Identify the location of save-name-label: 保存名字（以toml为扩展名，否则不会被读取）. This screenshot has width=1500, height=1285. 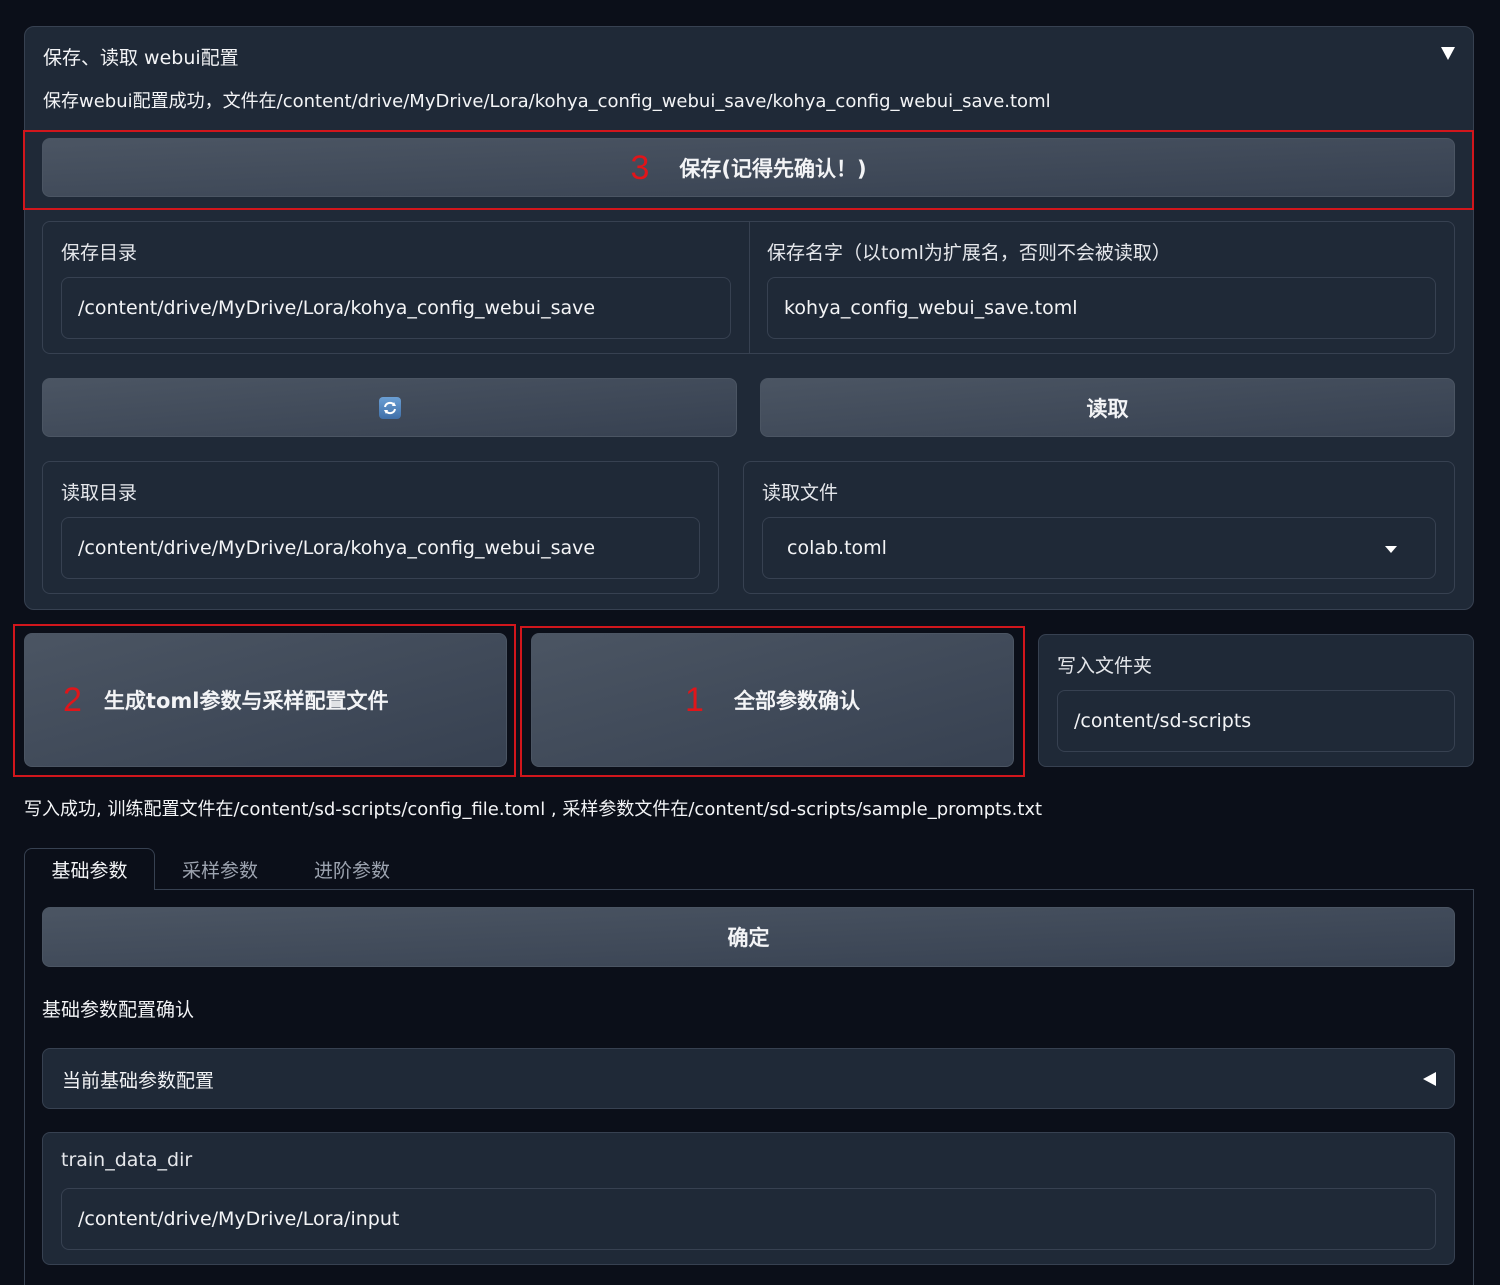
(969, 253).